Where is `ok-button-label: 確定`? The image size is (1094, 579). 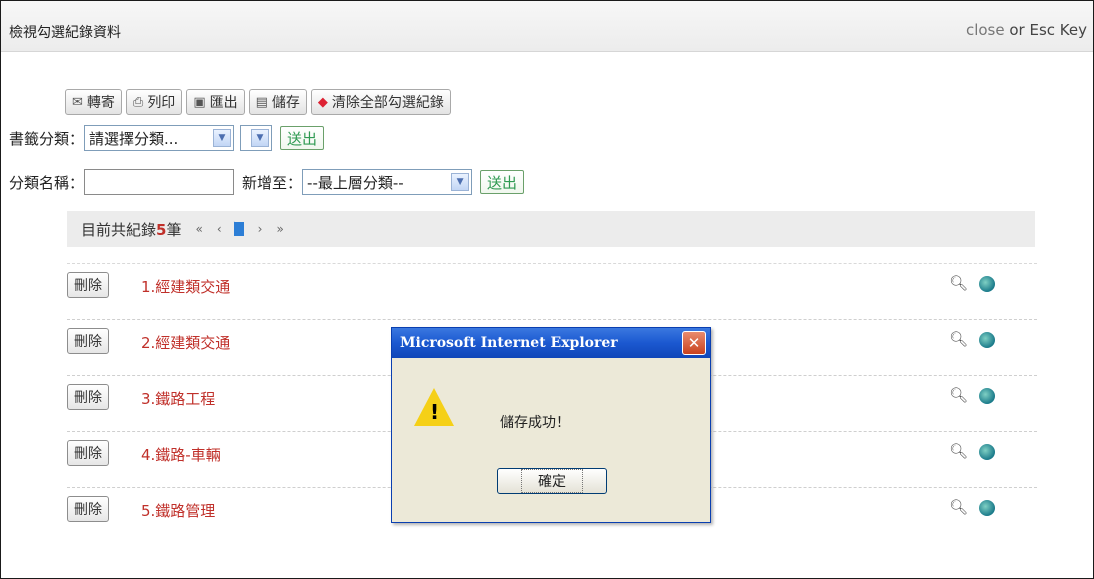
ok-button-label: 確定 is located at coordinates (552, 481).